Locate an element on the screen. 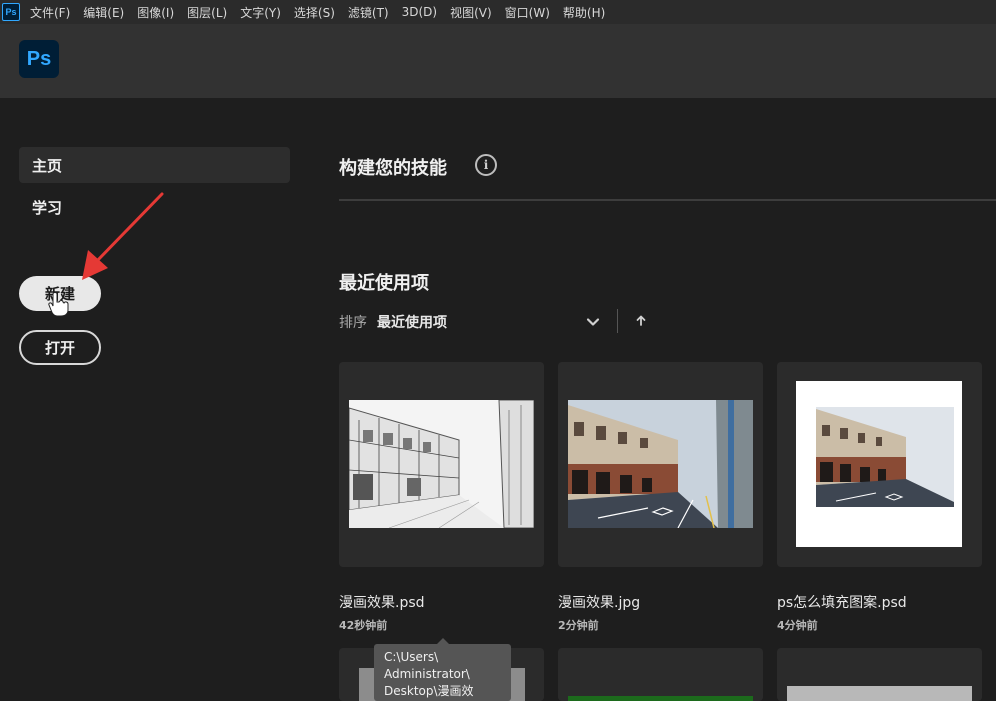  tooltip-line: C:\Users\ is located at coordinates (411, 657).